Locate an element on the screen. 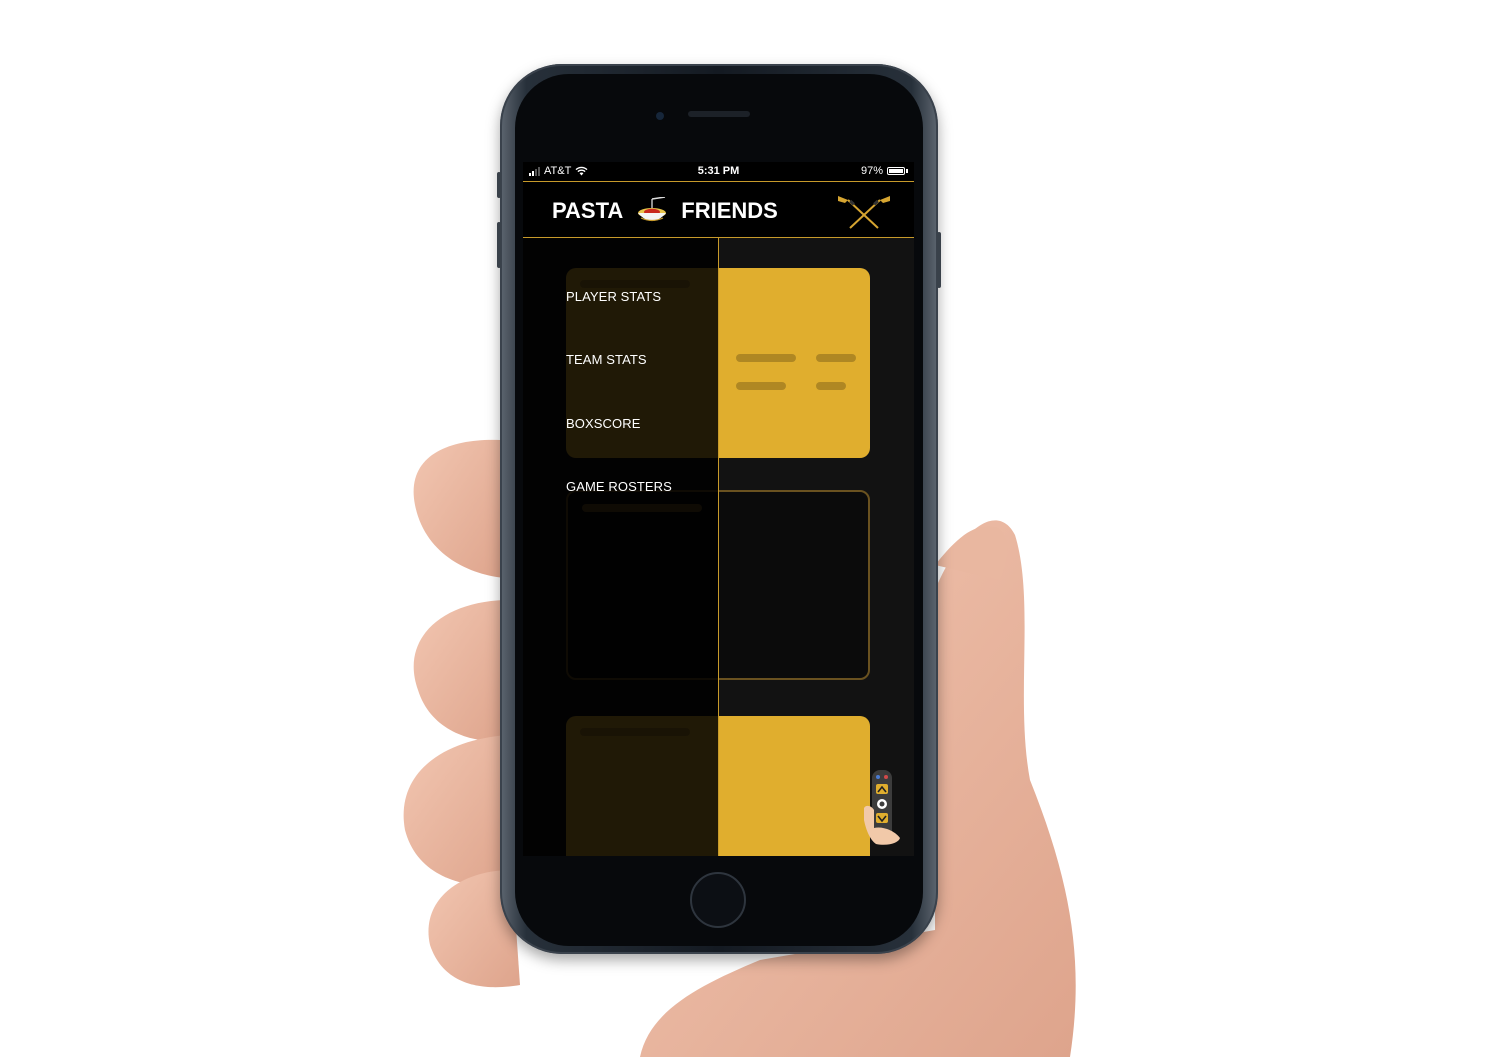  brand-word-right: FRIENDS is located at coordinates (729, 210).